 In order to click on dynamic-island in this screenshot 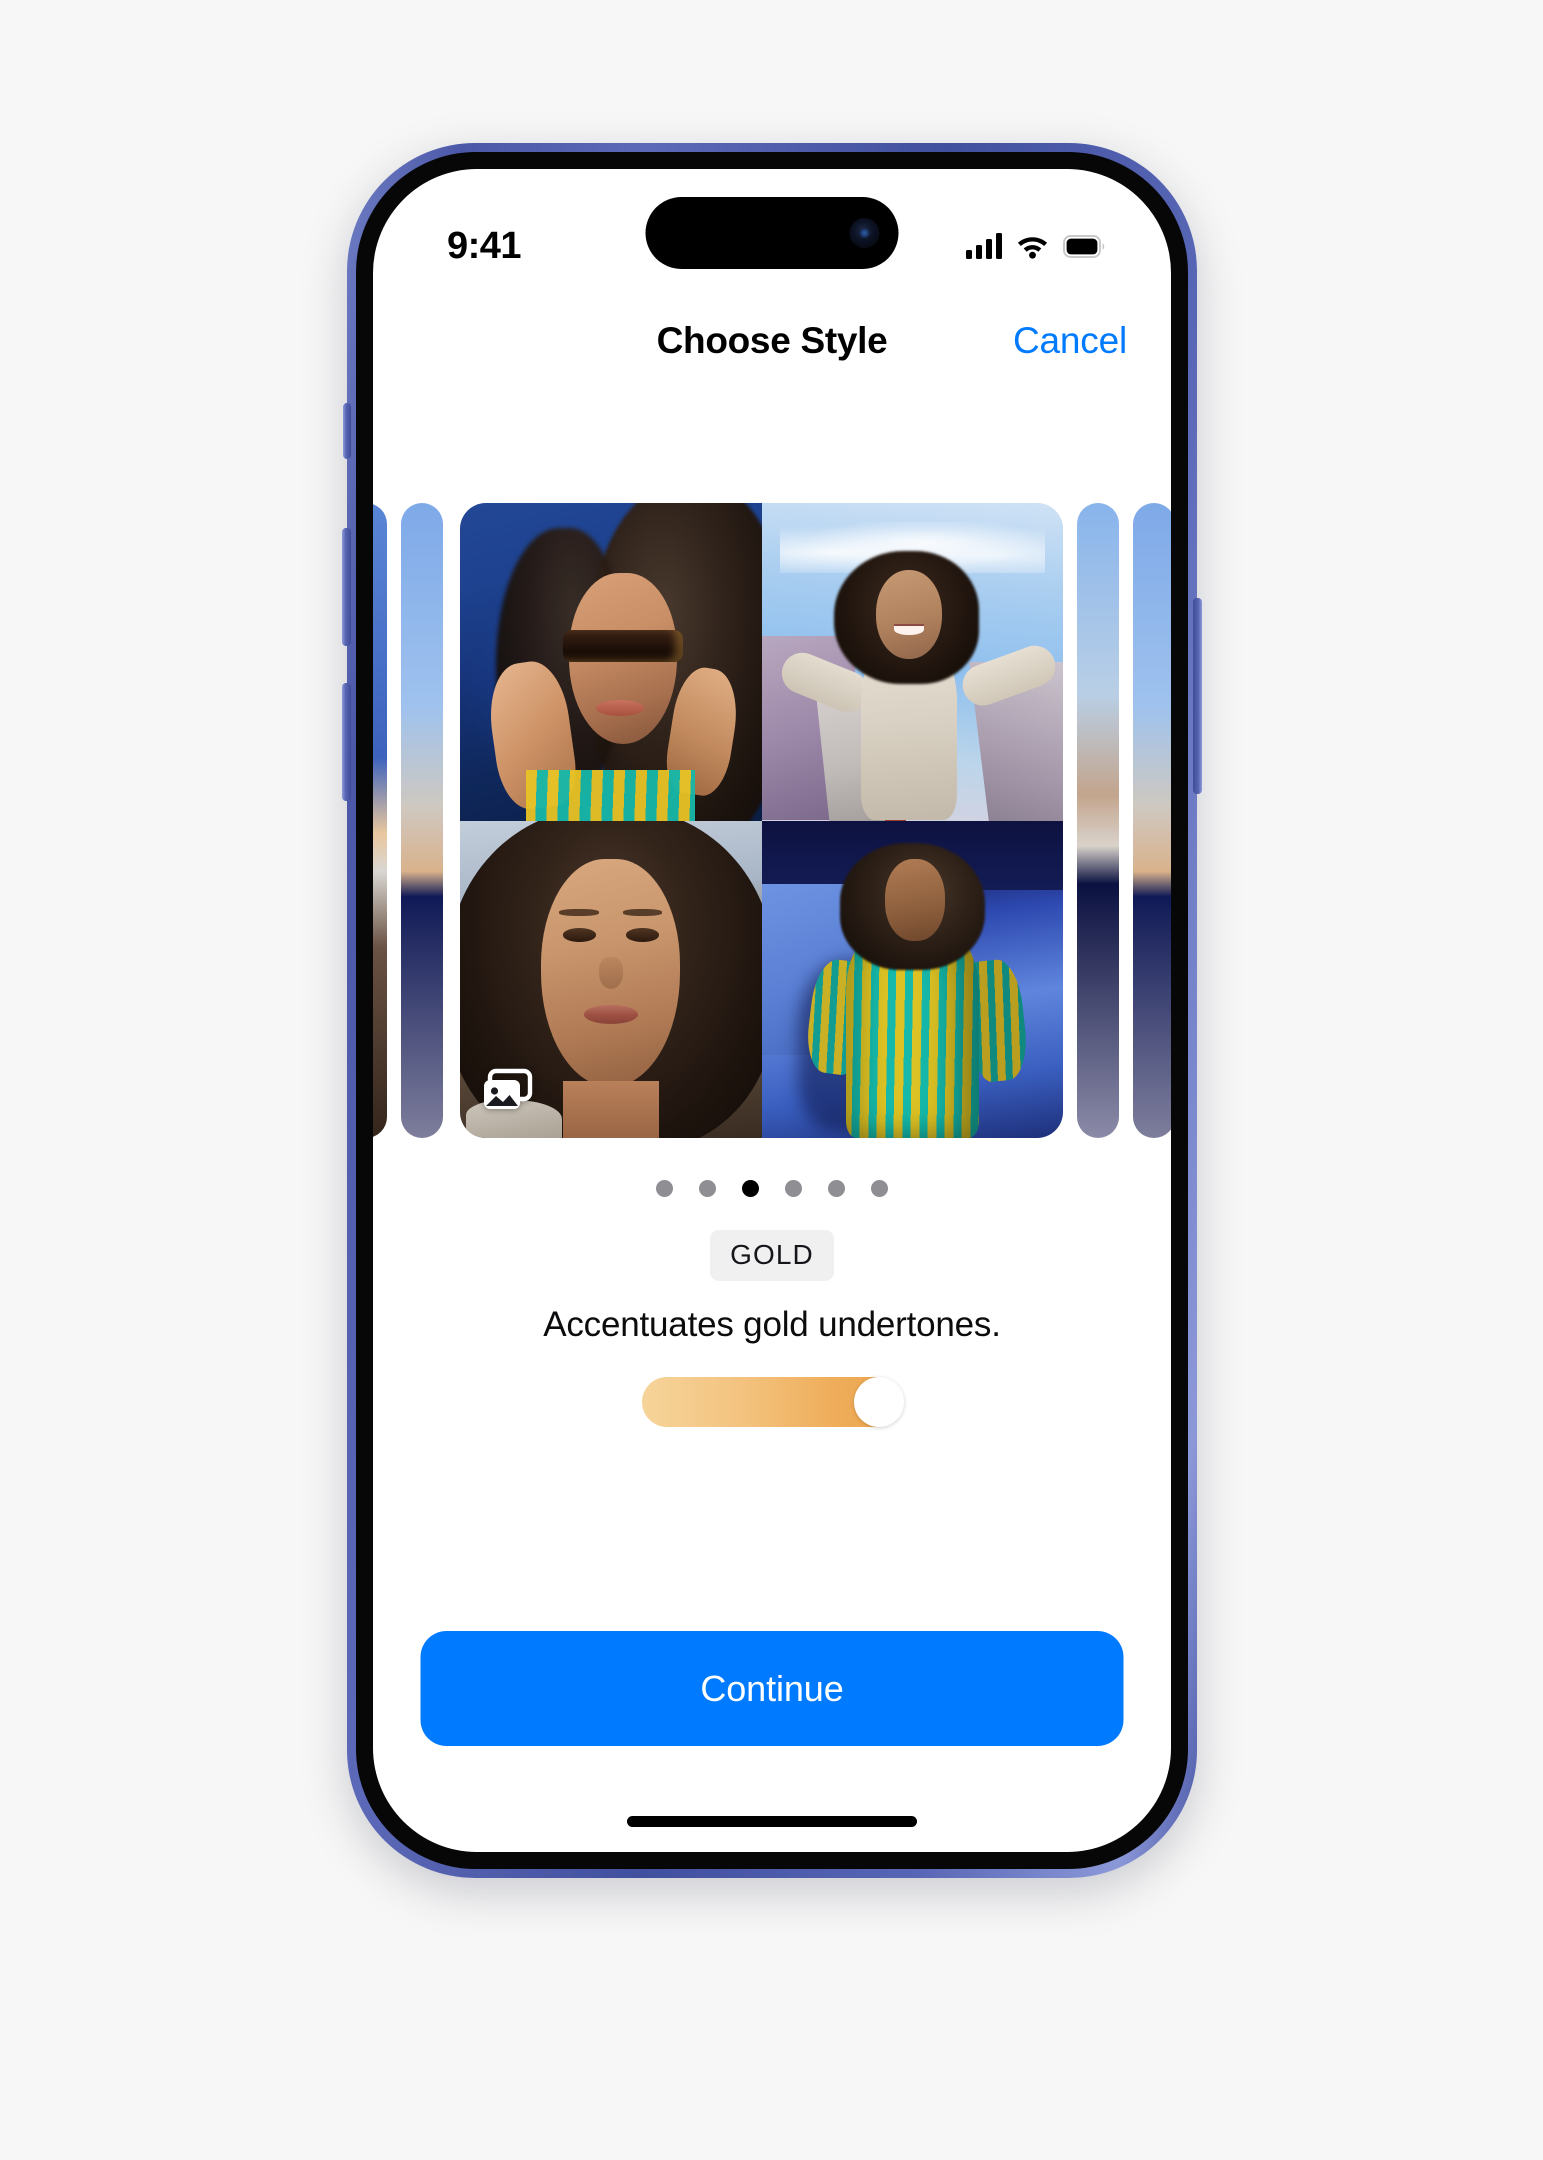, I will do `click(772, 233)`.